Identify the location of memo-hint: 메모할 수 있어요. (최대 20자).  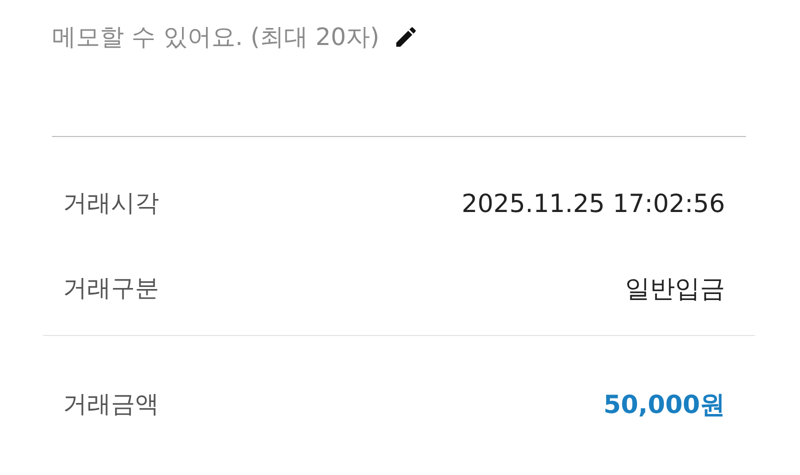
(216, 37).